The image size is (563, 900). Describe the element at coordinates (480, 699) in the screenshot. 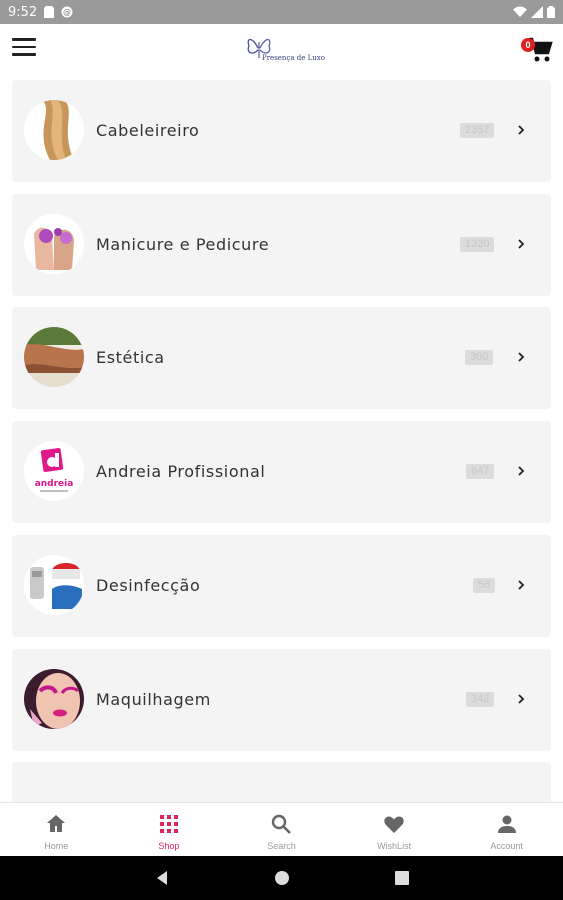

I see `category-count: 342` at that location.